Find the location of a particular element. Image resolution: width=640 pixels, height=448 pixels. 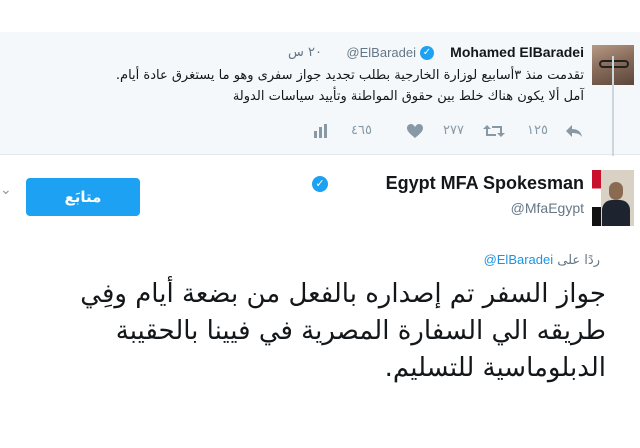

retweet-icon is located at coordinates (494, 131).